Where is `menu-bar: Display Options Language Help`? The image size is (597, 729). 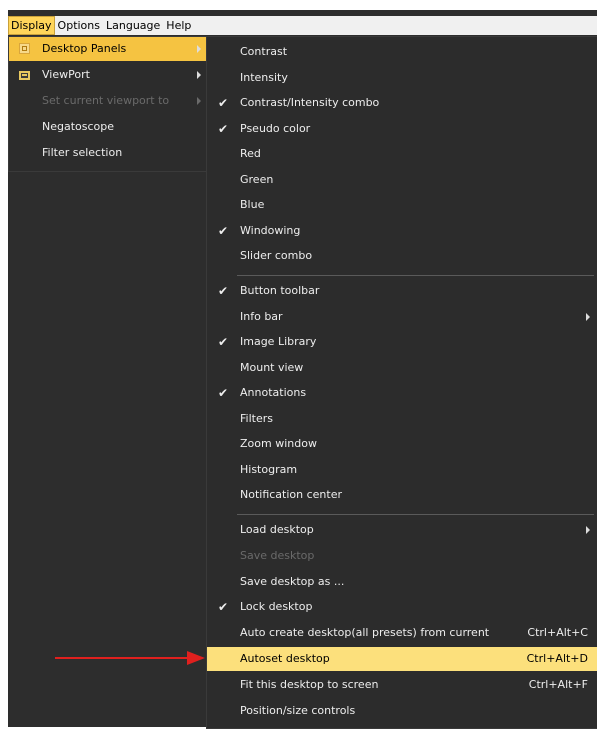
menu-bar: Display Options Language Help is located at coordinates (302, 25).